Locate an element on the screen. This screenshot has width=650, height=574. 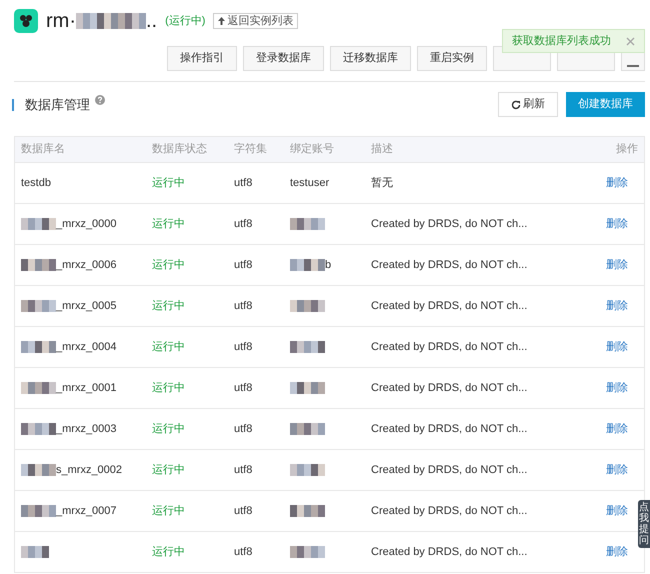
table-cell-text: _mrxz_0001 is located at coordinates (86, 388).